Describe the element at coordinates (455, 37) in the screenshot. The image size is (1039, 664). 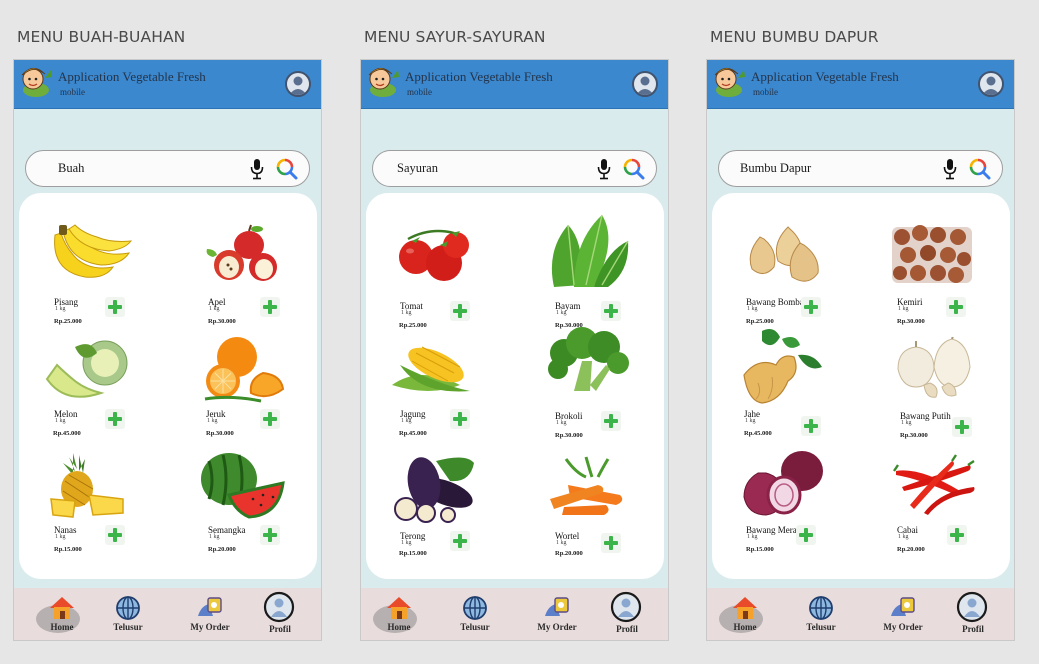
I see `section-title-vegetables: MENU SAYUR-SAYURAN` at that location.